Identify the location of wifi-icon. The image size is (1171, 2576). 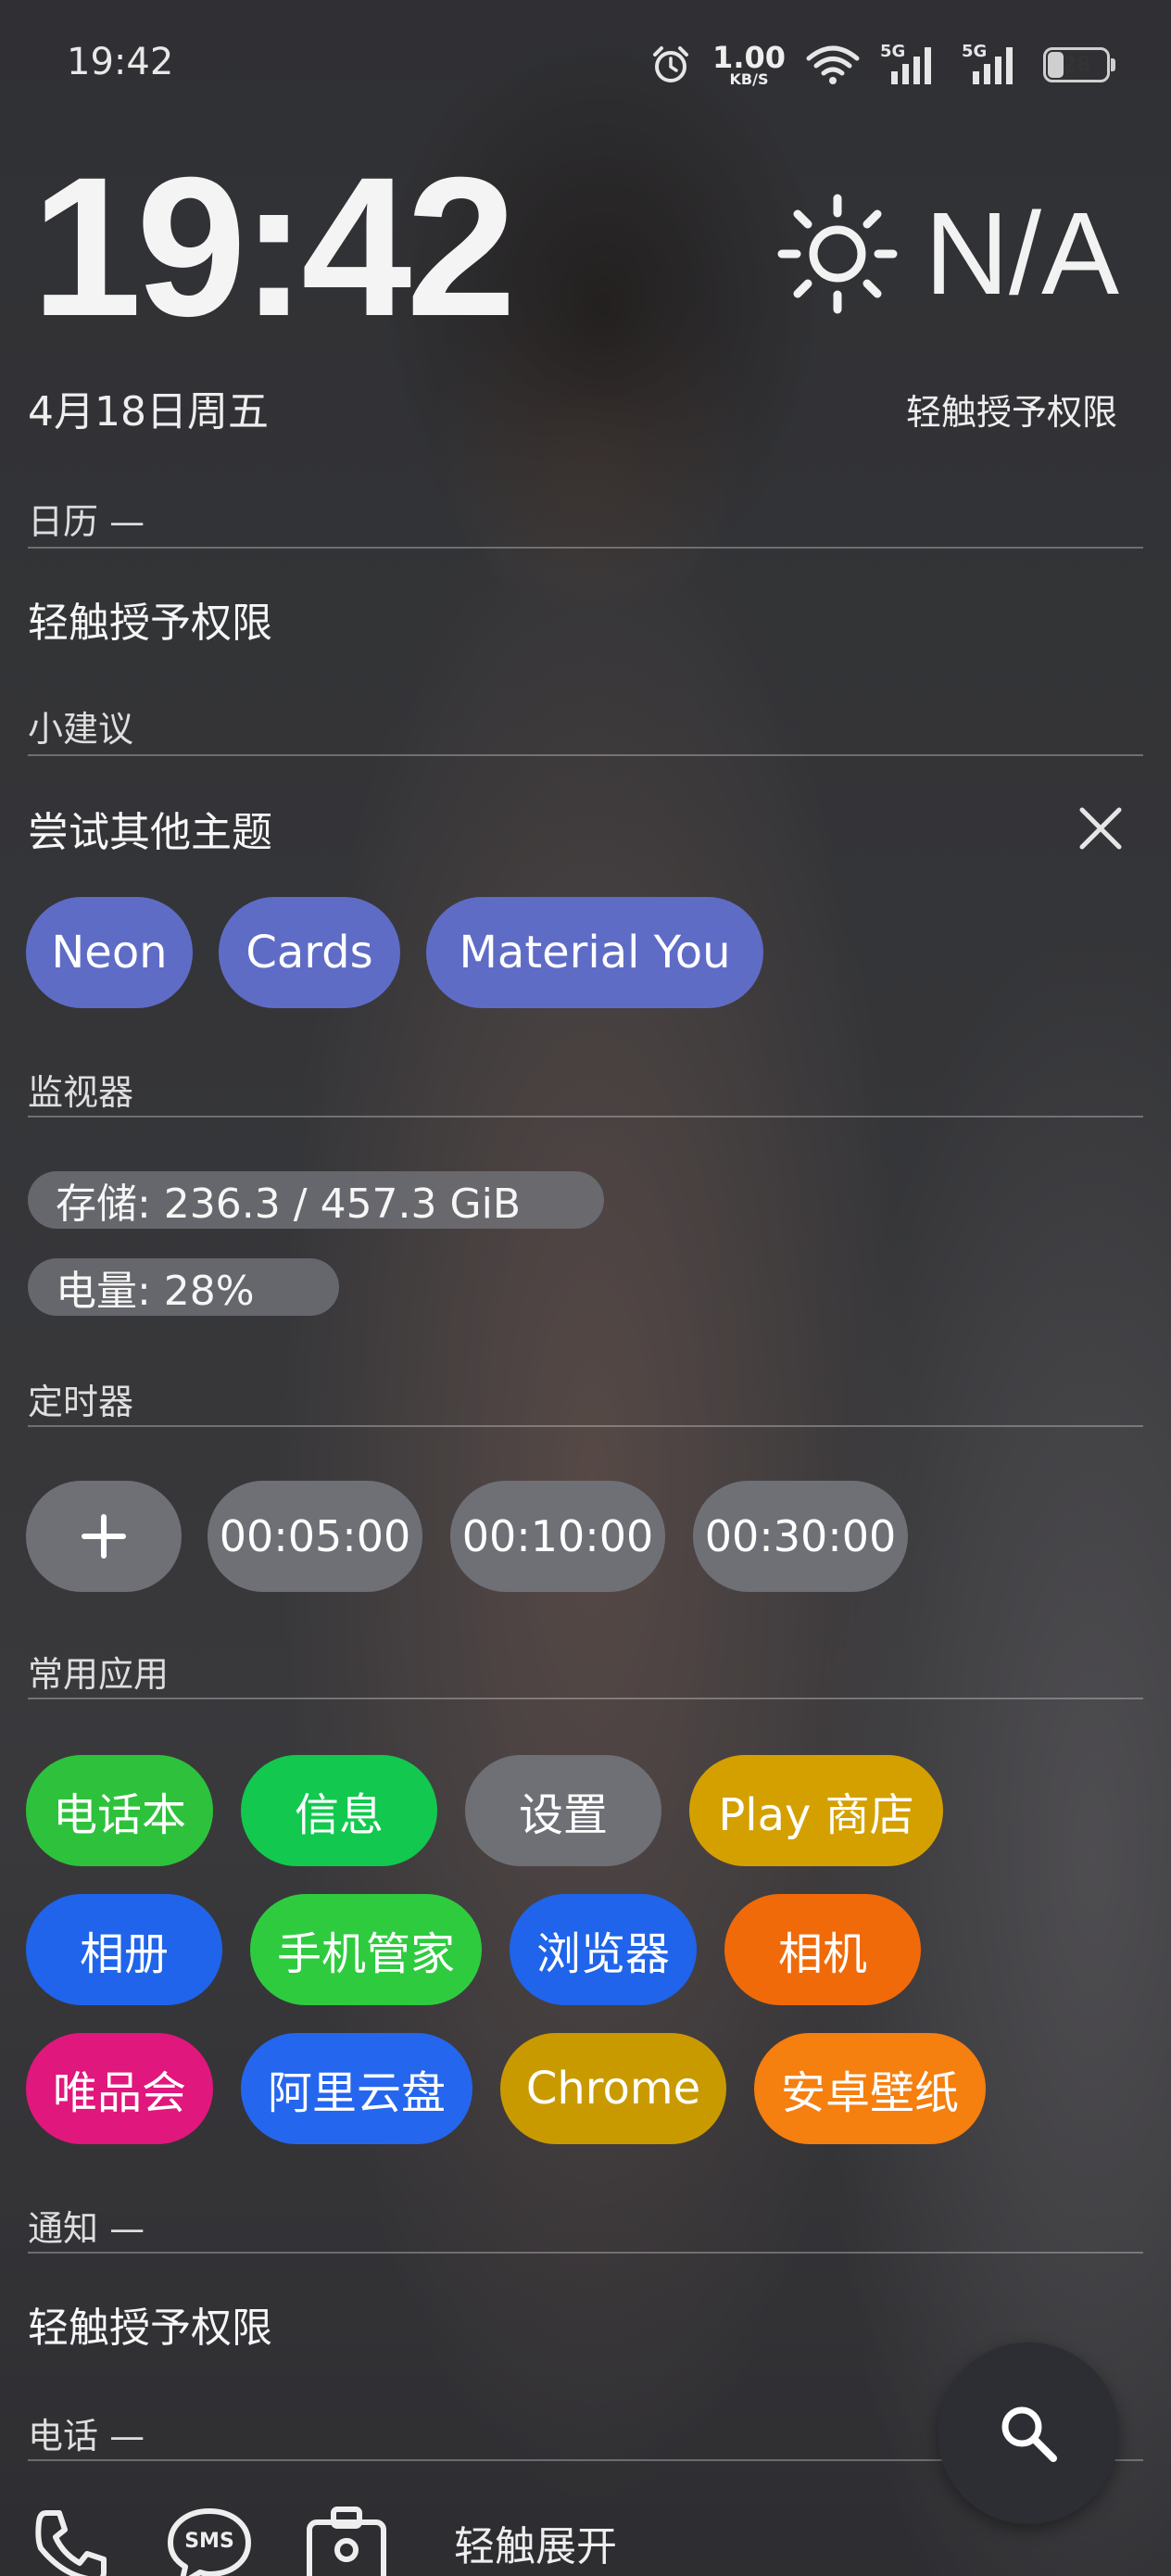
(833, 64).